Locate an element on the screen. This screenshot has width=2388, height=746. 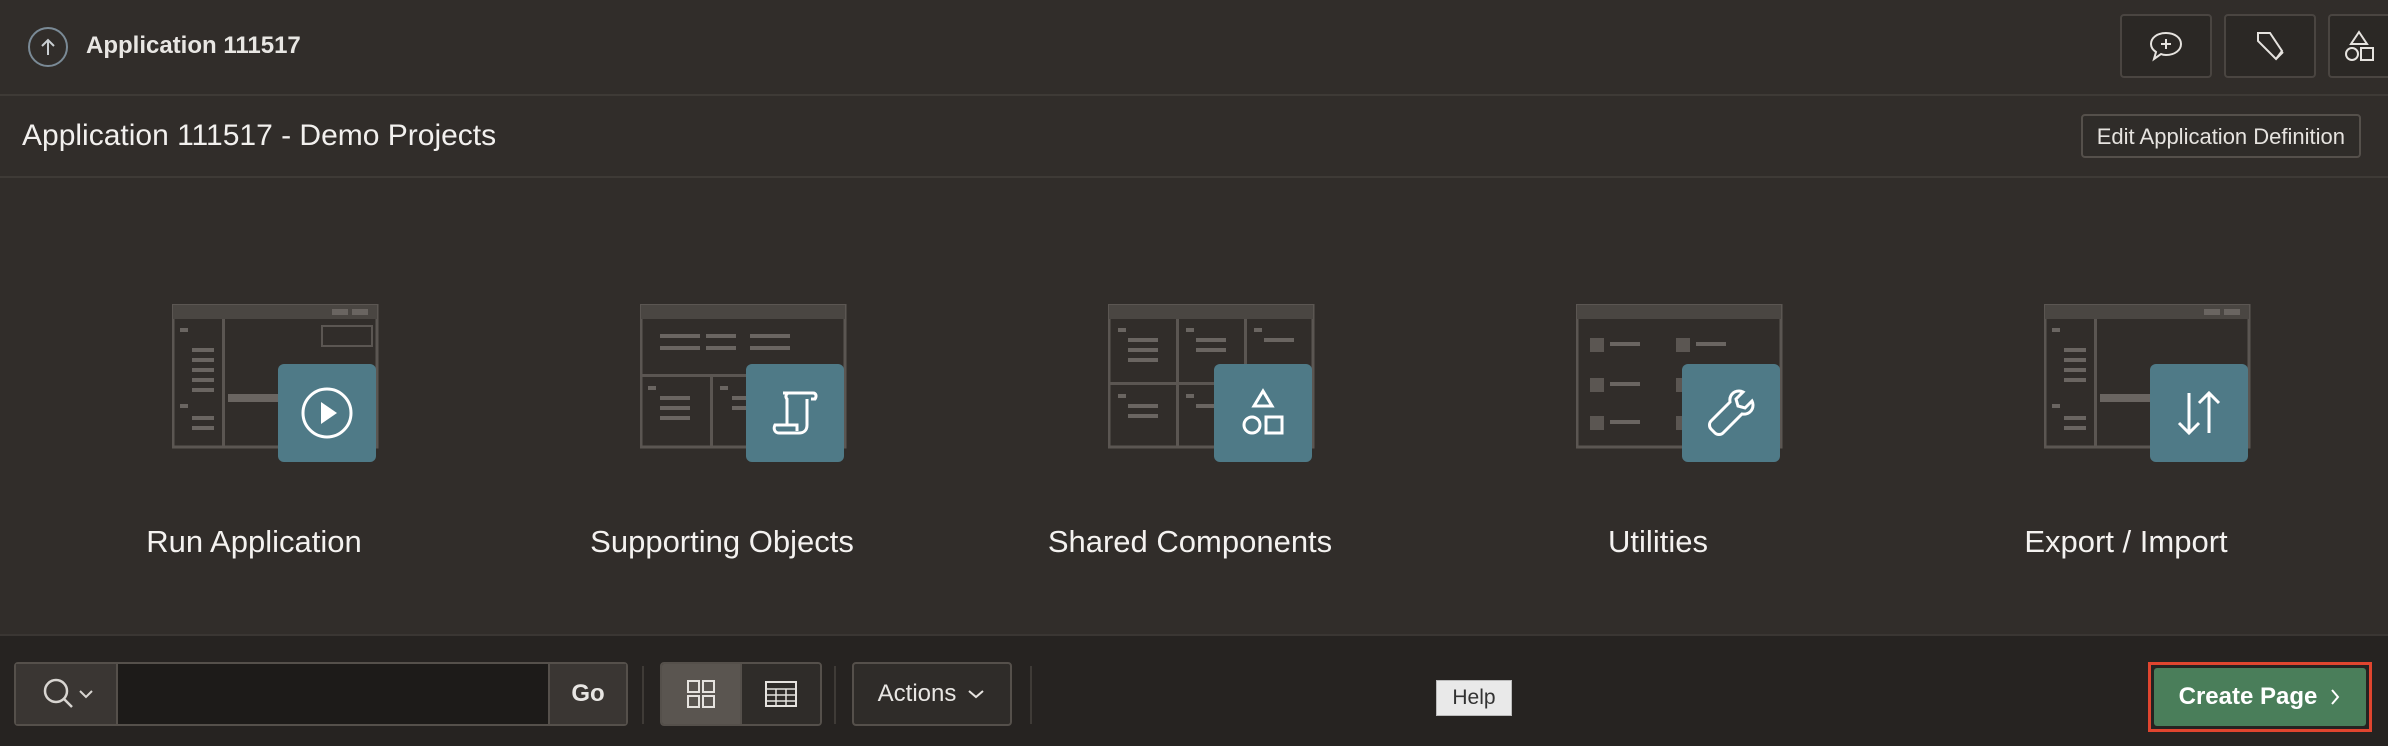
search-input is located at coordinates (333, 694).